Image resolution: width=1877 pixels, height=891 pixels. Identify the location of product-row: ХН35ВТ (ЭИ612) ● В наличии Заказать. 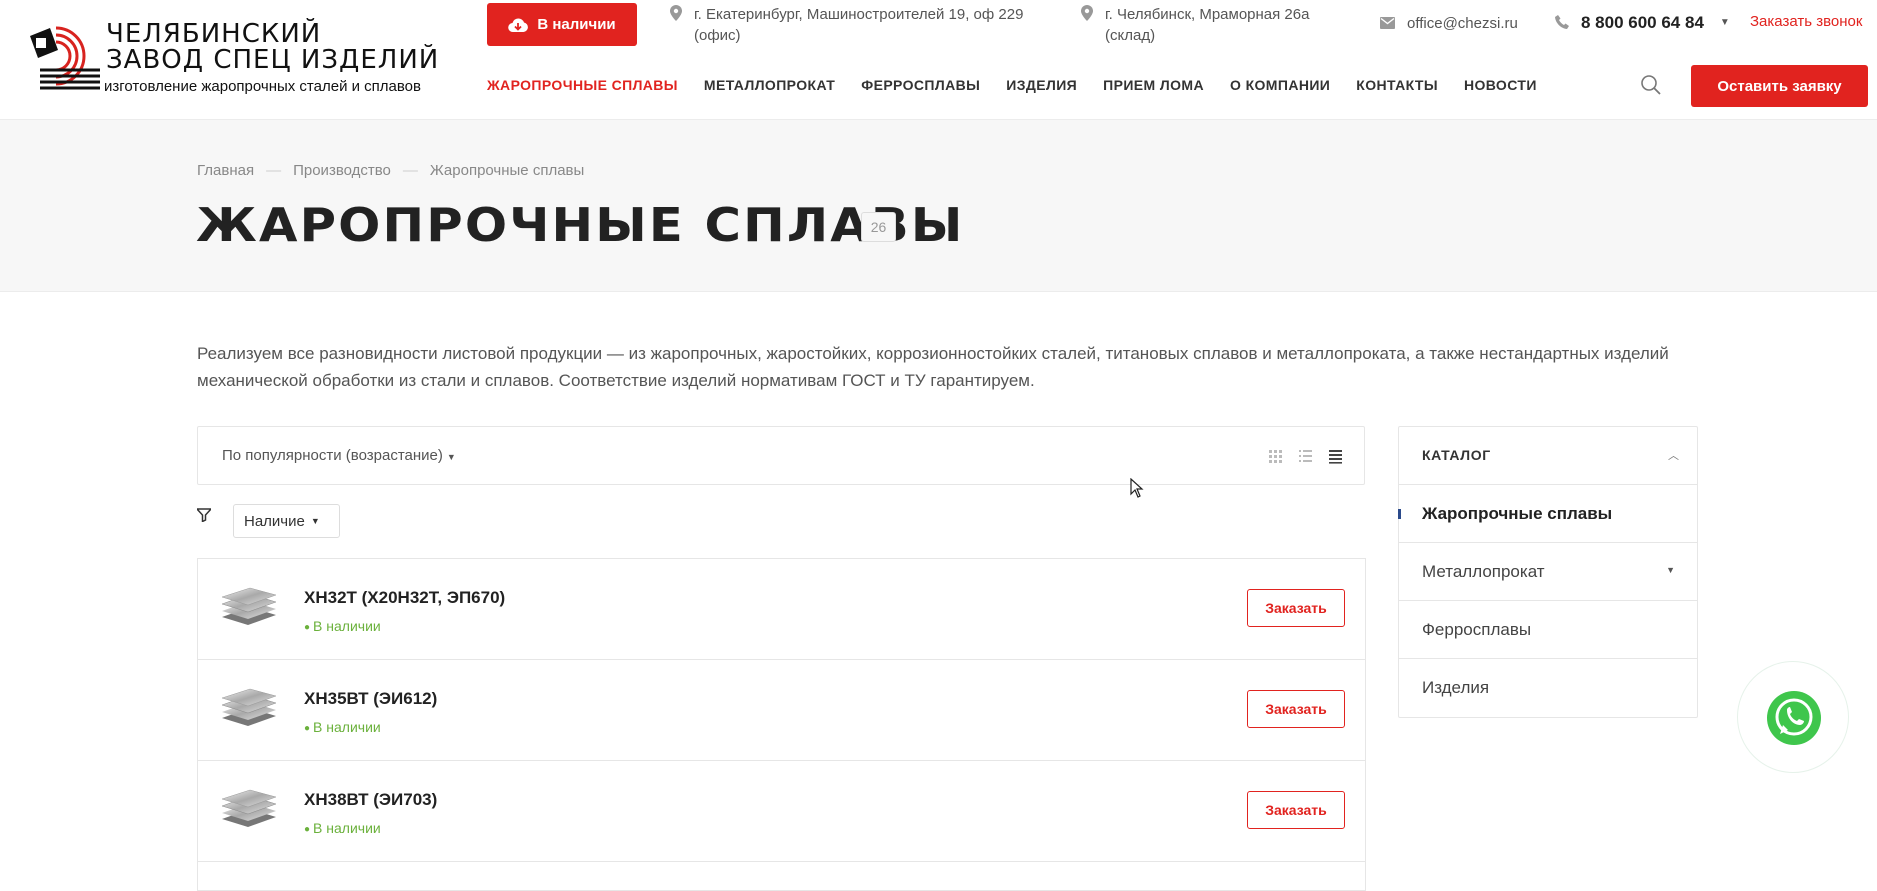
(781, 709).